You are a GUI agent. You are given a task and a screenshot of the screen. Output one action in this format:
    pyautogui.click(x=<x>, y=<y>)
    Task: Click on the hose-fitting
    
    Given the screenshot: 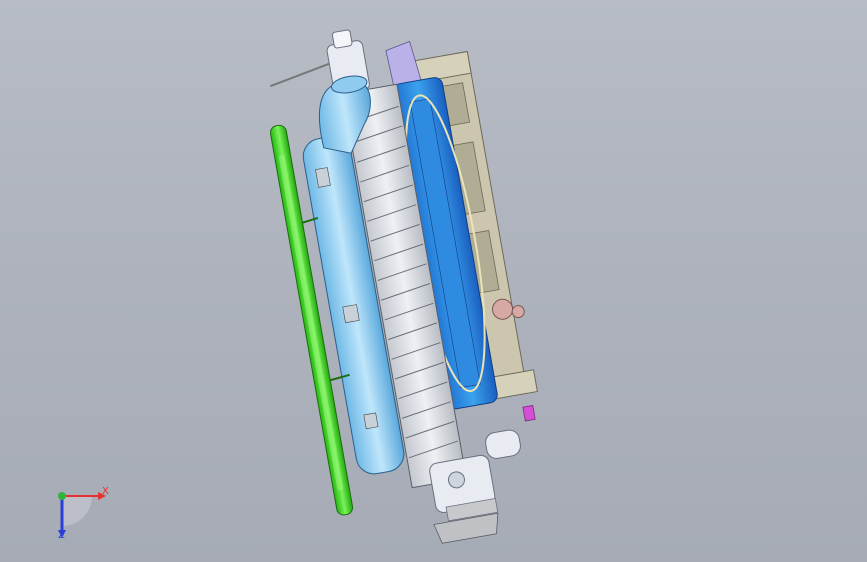 What is the action you would take?
    pyautogui.click(x=503, y=444)
    